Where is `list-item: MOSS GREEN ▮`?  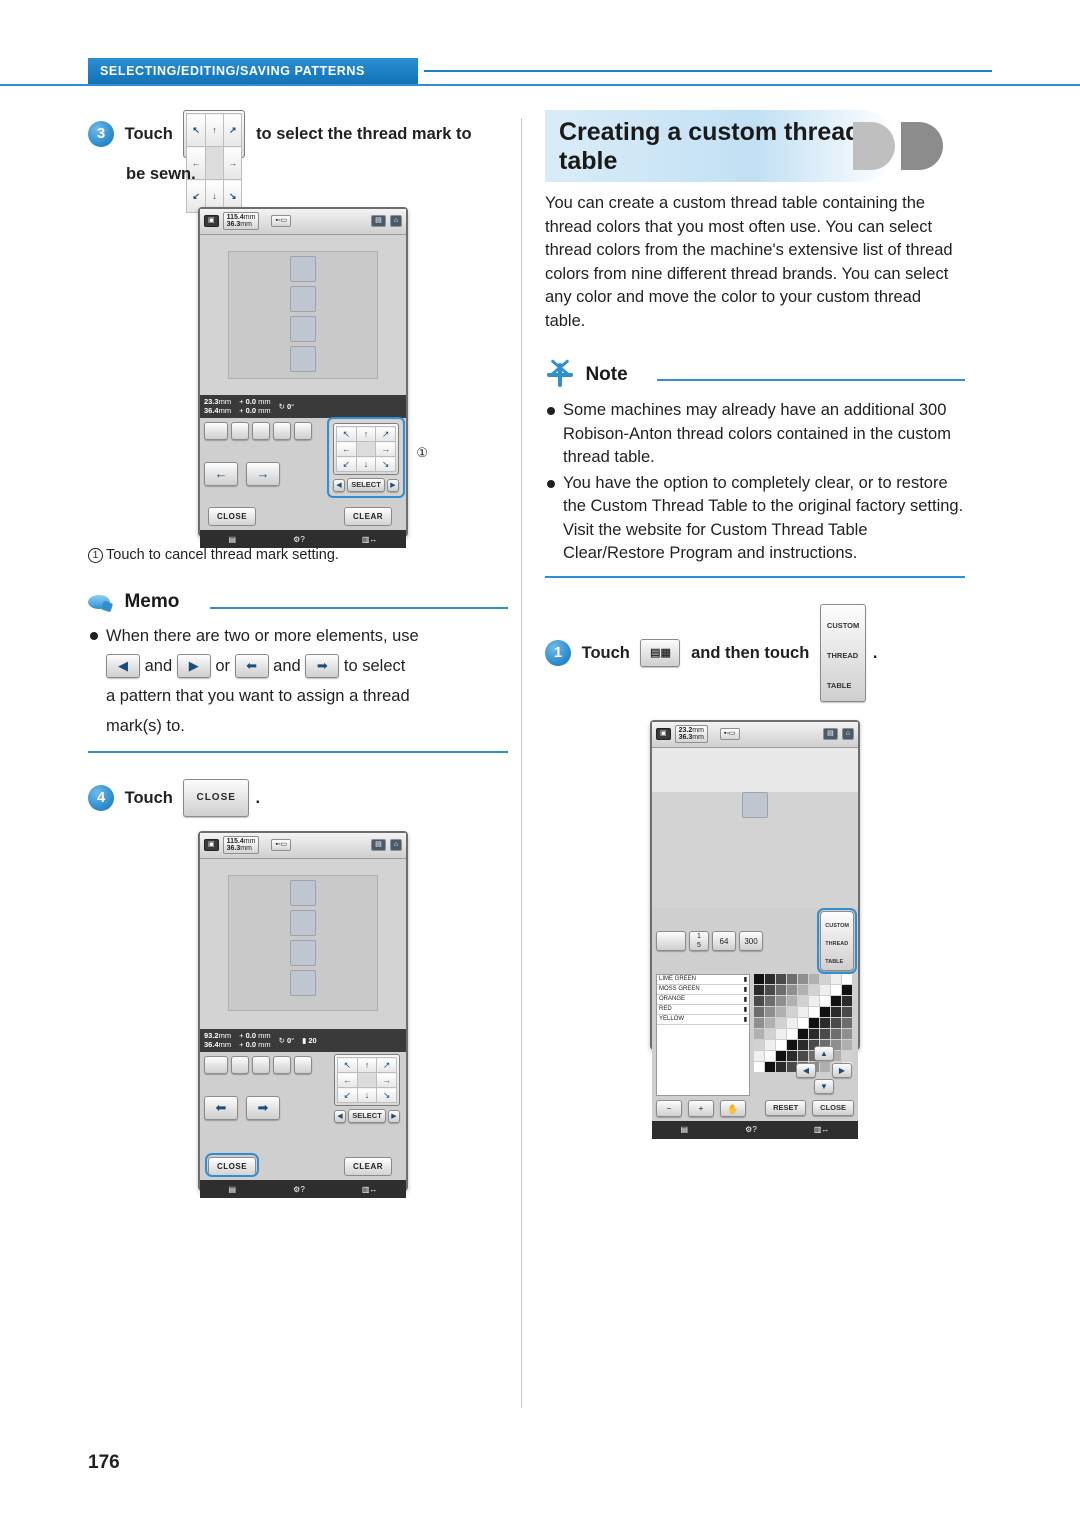 list-item: MOSS GREEN ▮ is located at coordinates (703, 990).